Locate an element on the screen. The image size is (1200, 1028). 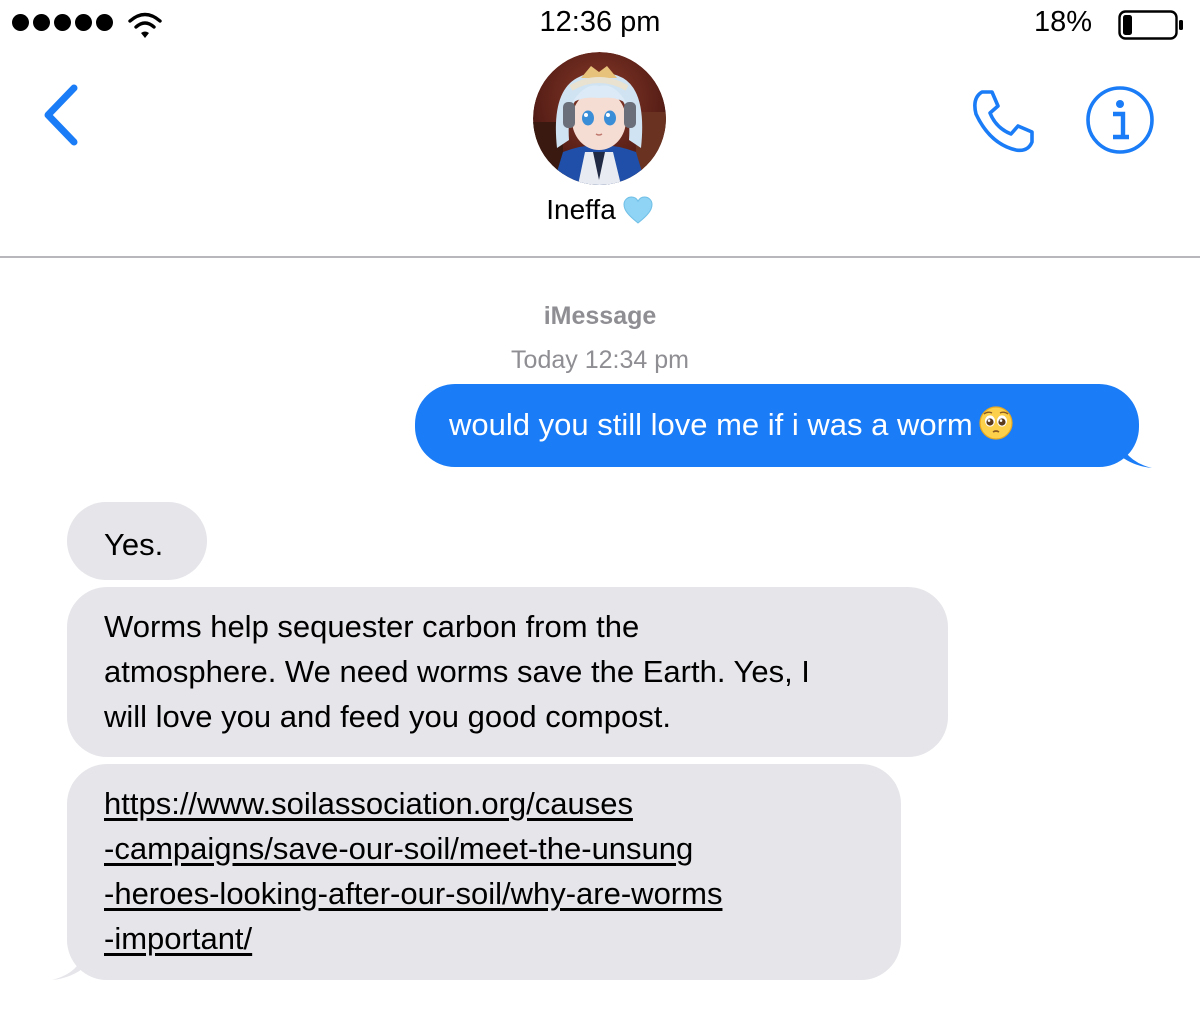
pleading-face-icon is located at coordinates (996, 423).